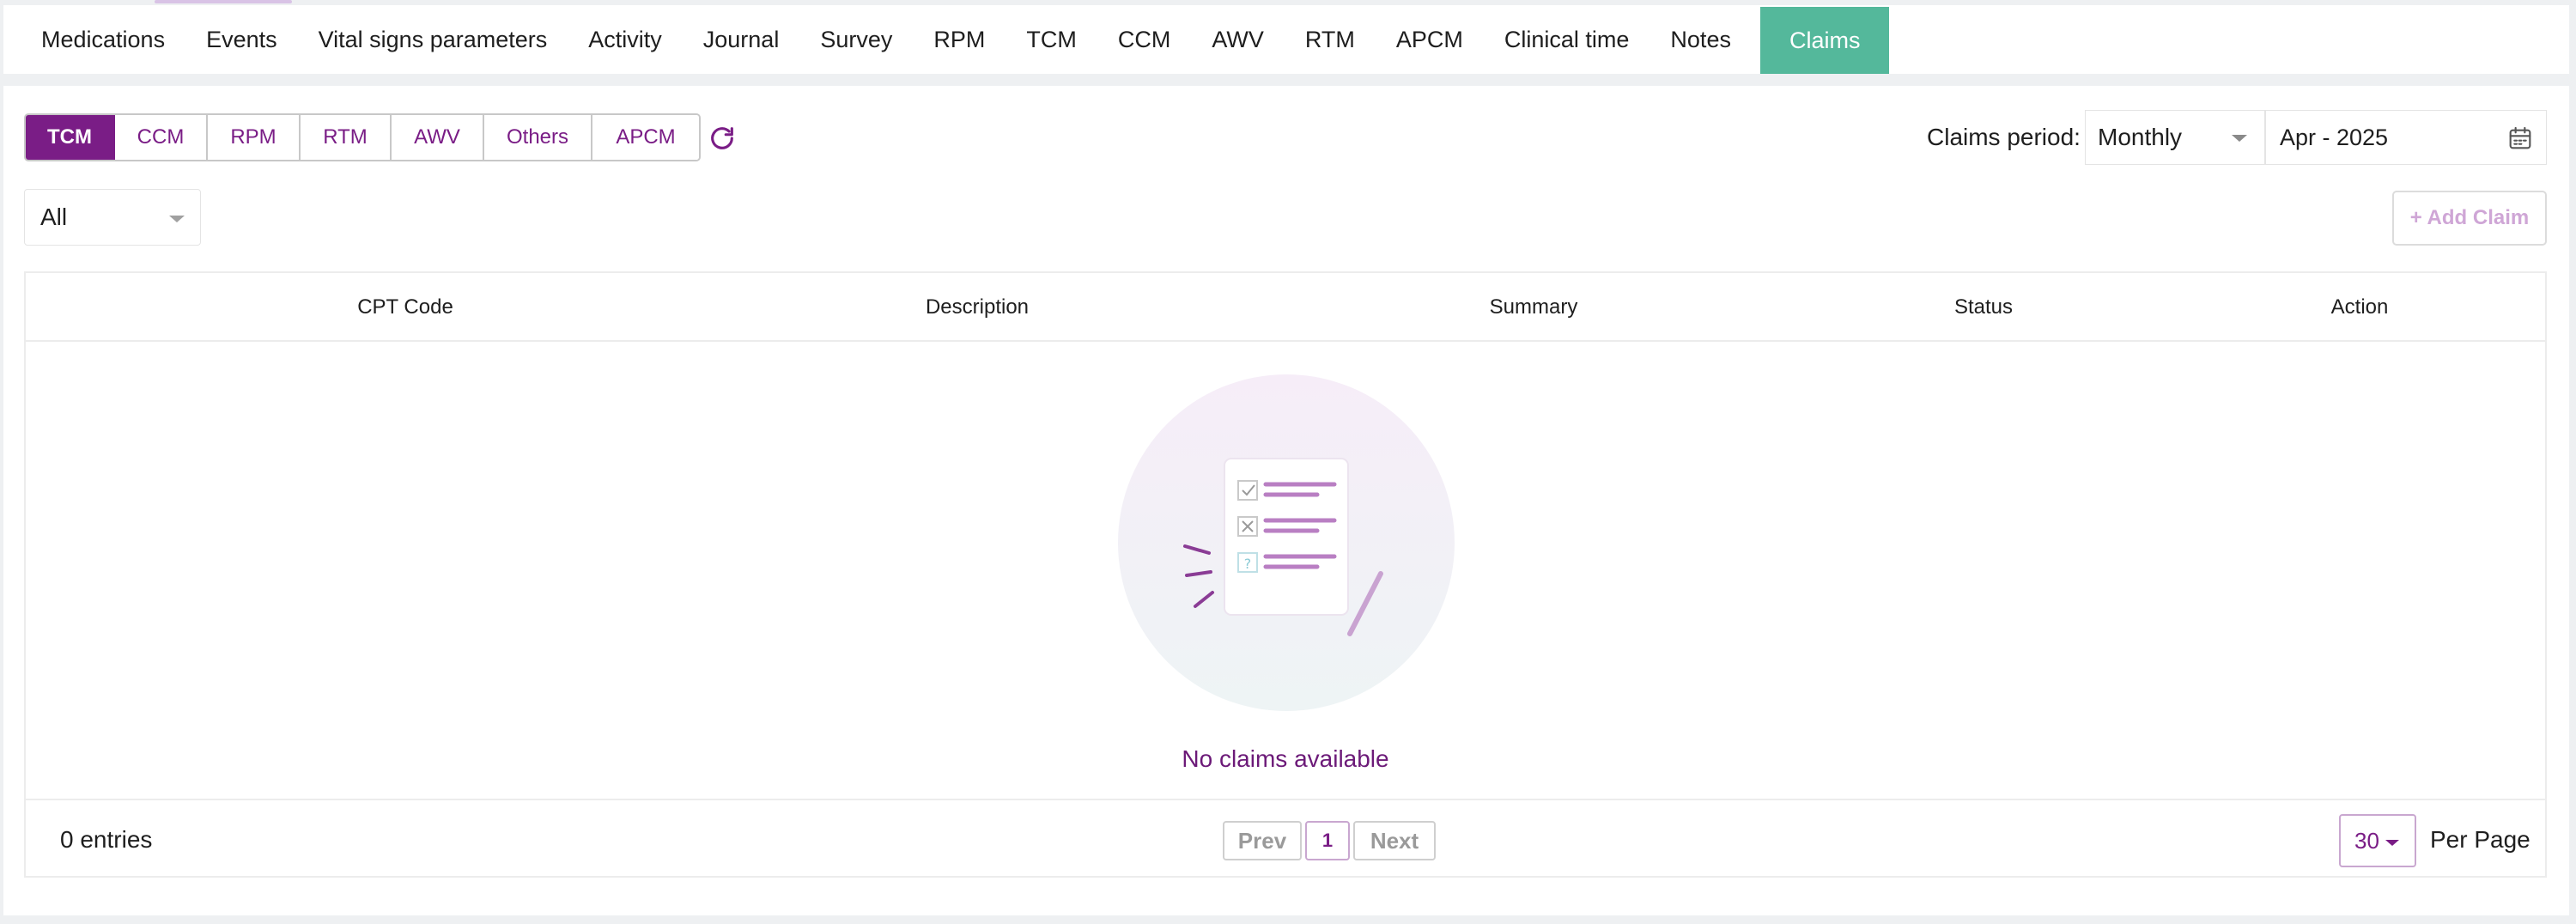  I want to click on tab-survey: Survey, so click(856, 39).